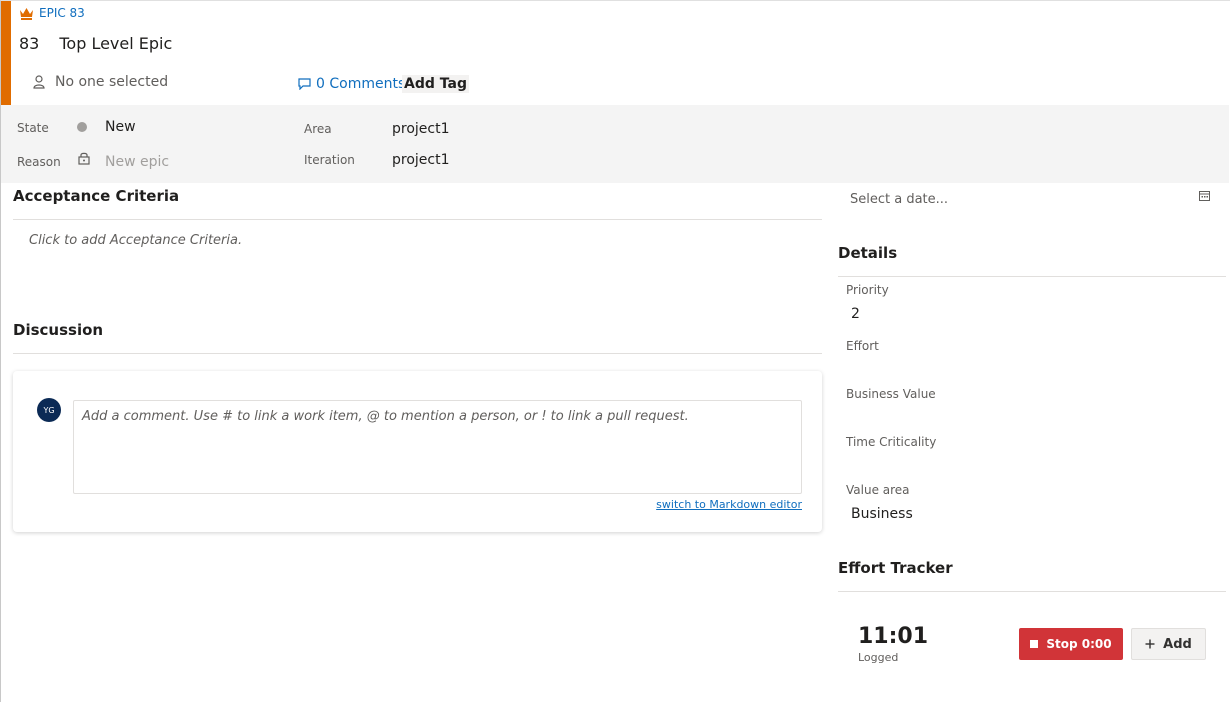 This screenshot has width=1230, height=702. What do you see at coordinates (1031, 415) in the screenshot?
I see `business-value-field` at bounding box center [1031, 415].